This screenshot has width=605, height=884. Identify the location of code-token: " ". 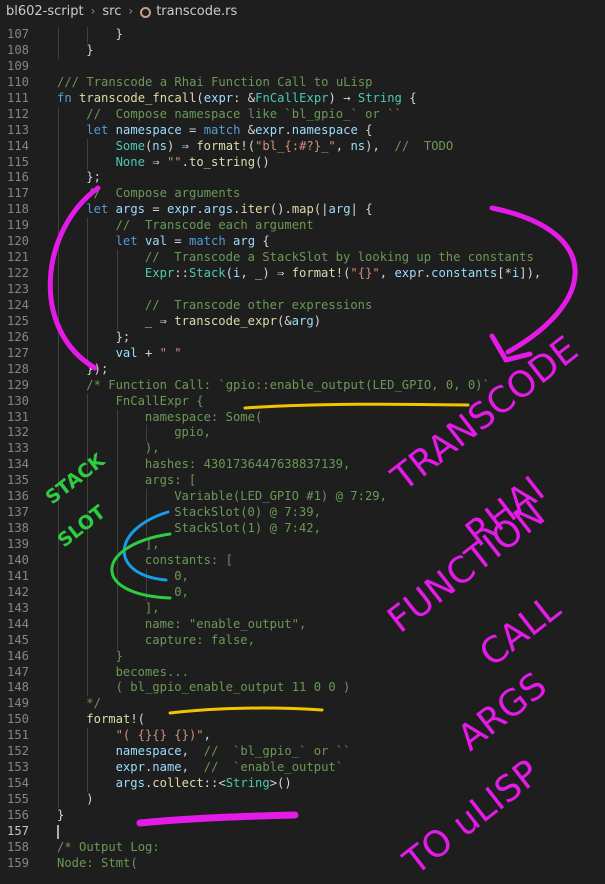
(170, 352).